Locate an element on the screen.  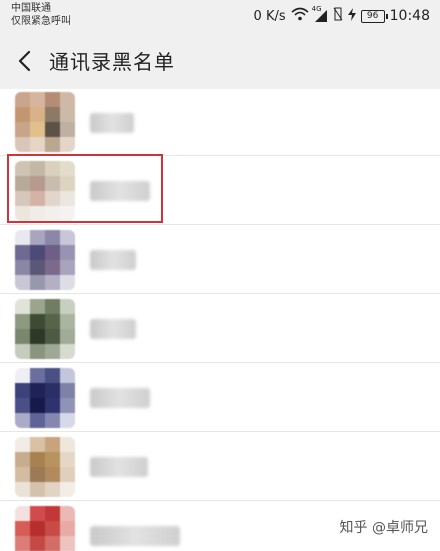
battery-level: 96 is located at coordinates (372, 15).